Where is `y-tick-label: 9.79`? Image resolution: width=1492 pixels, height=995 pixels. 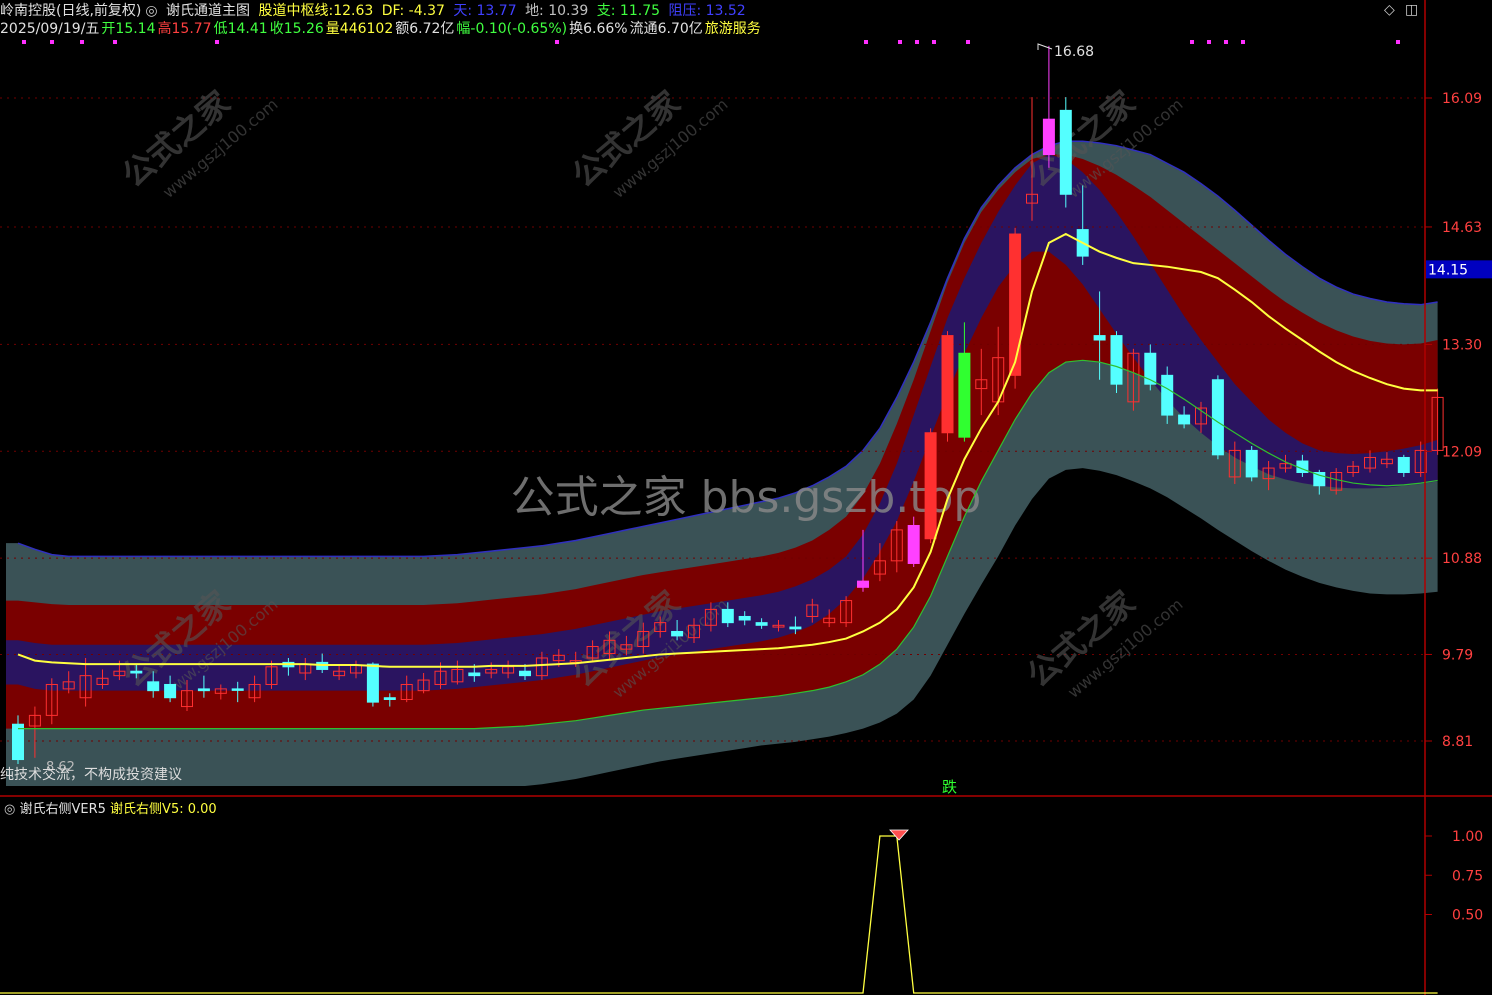
y-tick-label: 9.79 is located at coordinates (1457, 655).